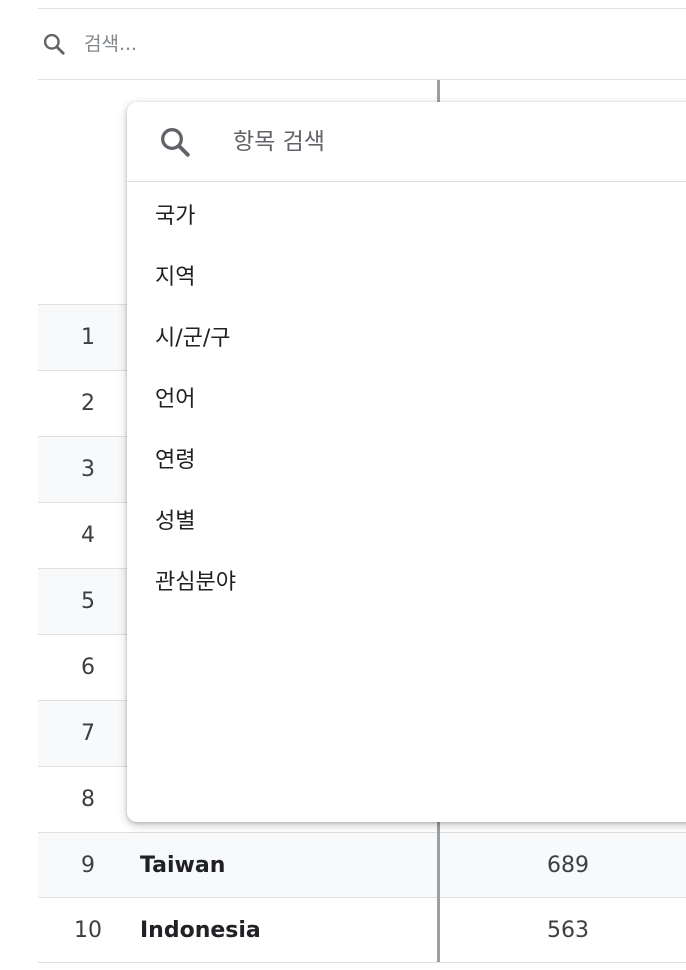 The image size is (686, 970). Describe the element at coordinates (88, 337) in the screenshot. I see `row-number: 1` at that location.